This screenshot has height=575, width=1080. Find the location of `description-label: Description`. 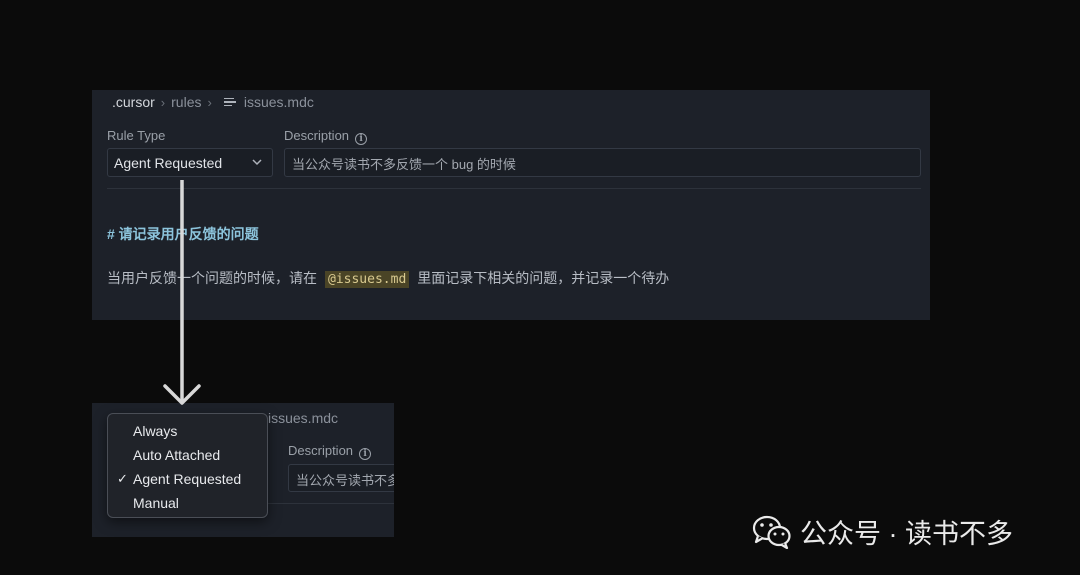

description-label: Description is located at coordinates (317, 135).